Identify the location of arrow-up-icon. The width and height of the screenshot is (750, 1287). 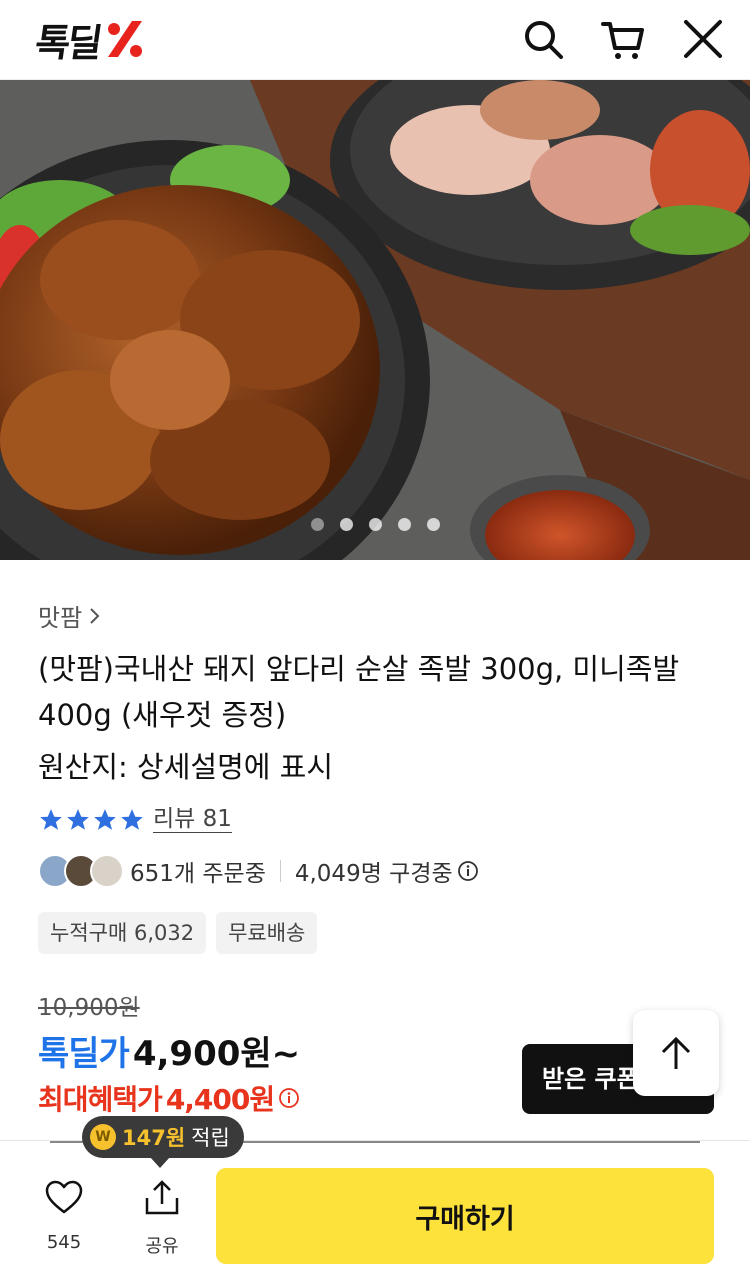
(676, 1052).